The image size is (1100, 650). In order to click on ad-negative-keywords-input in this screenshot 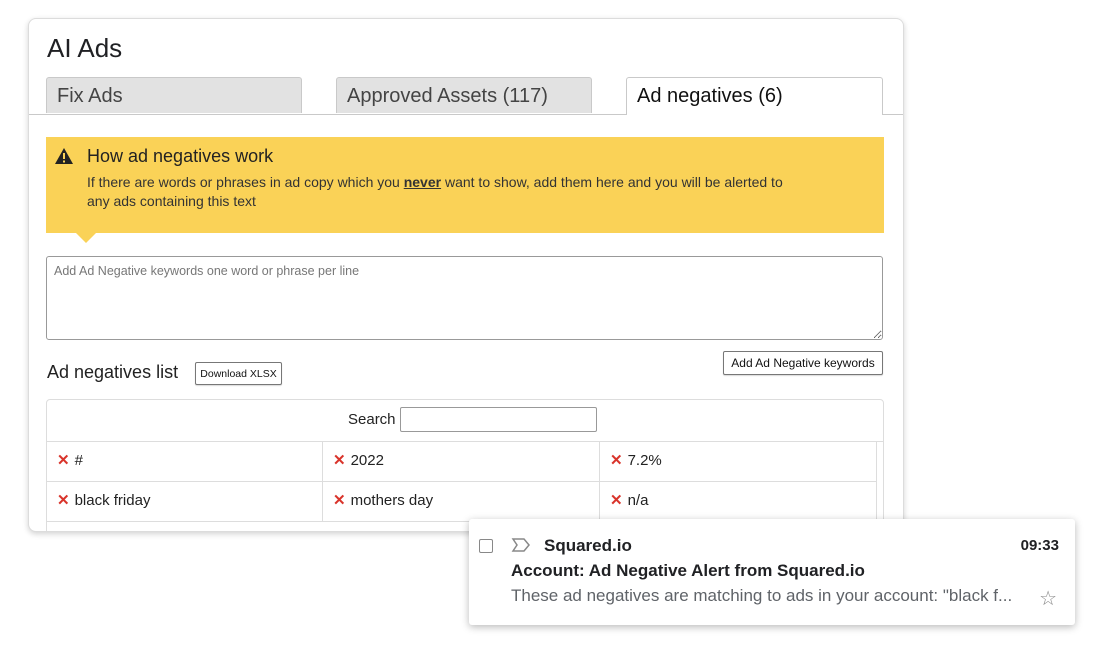, I will do `click(464, 298)`.